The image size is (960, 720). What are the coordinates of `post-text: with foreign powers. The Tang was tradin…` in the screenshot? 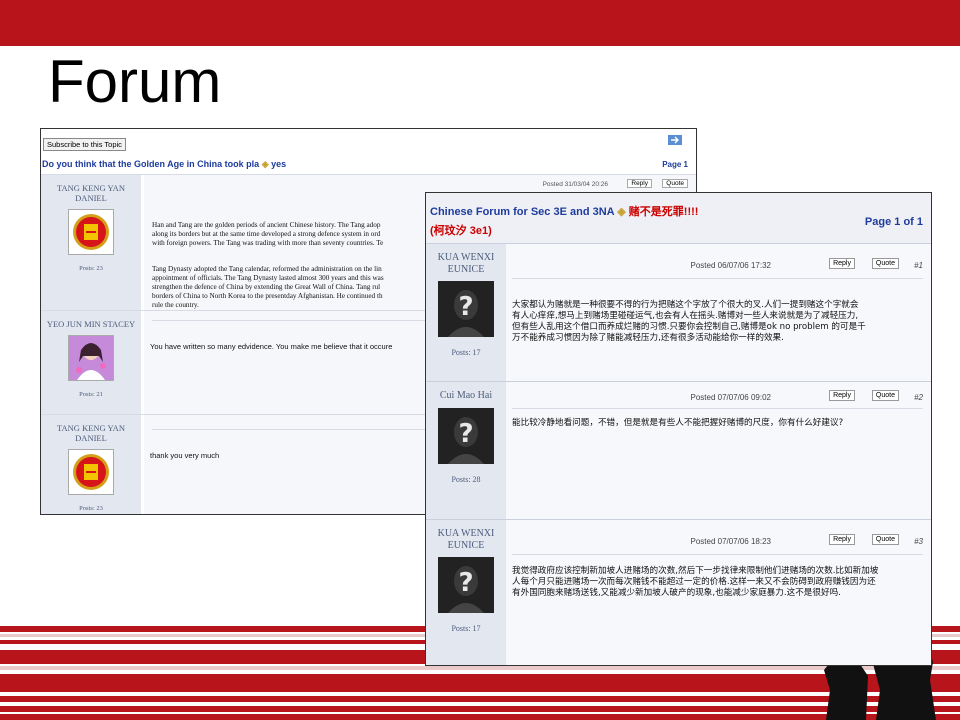 It's located at (268, 243).